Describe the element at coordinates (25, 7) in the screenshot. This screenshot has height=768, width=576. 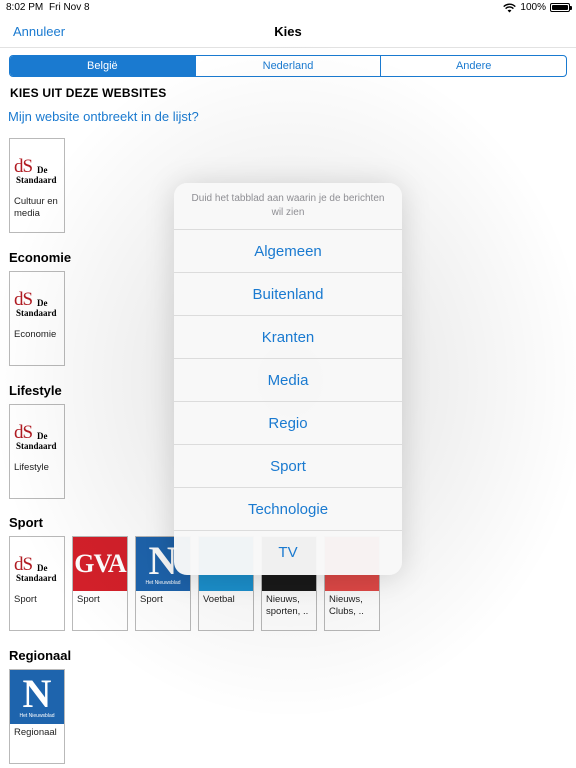
I see `status-time: 8:02 PM` at that location.